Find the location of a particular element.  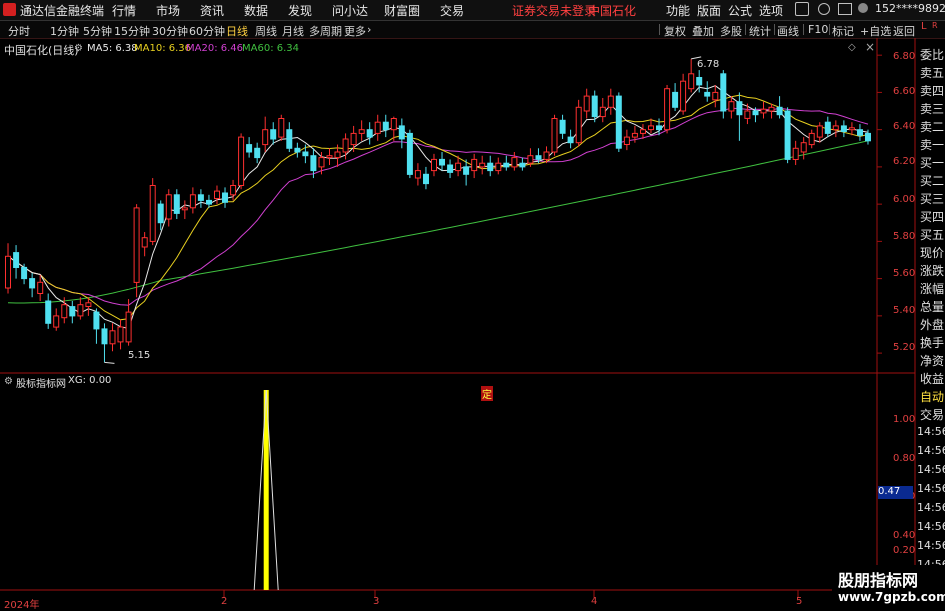

period-tab-30min: 30分钟 is located at coordinates (170, 31).